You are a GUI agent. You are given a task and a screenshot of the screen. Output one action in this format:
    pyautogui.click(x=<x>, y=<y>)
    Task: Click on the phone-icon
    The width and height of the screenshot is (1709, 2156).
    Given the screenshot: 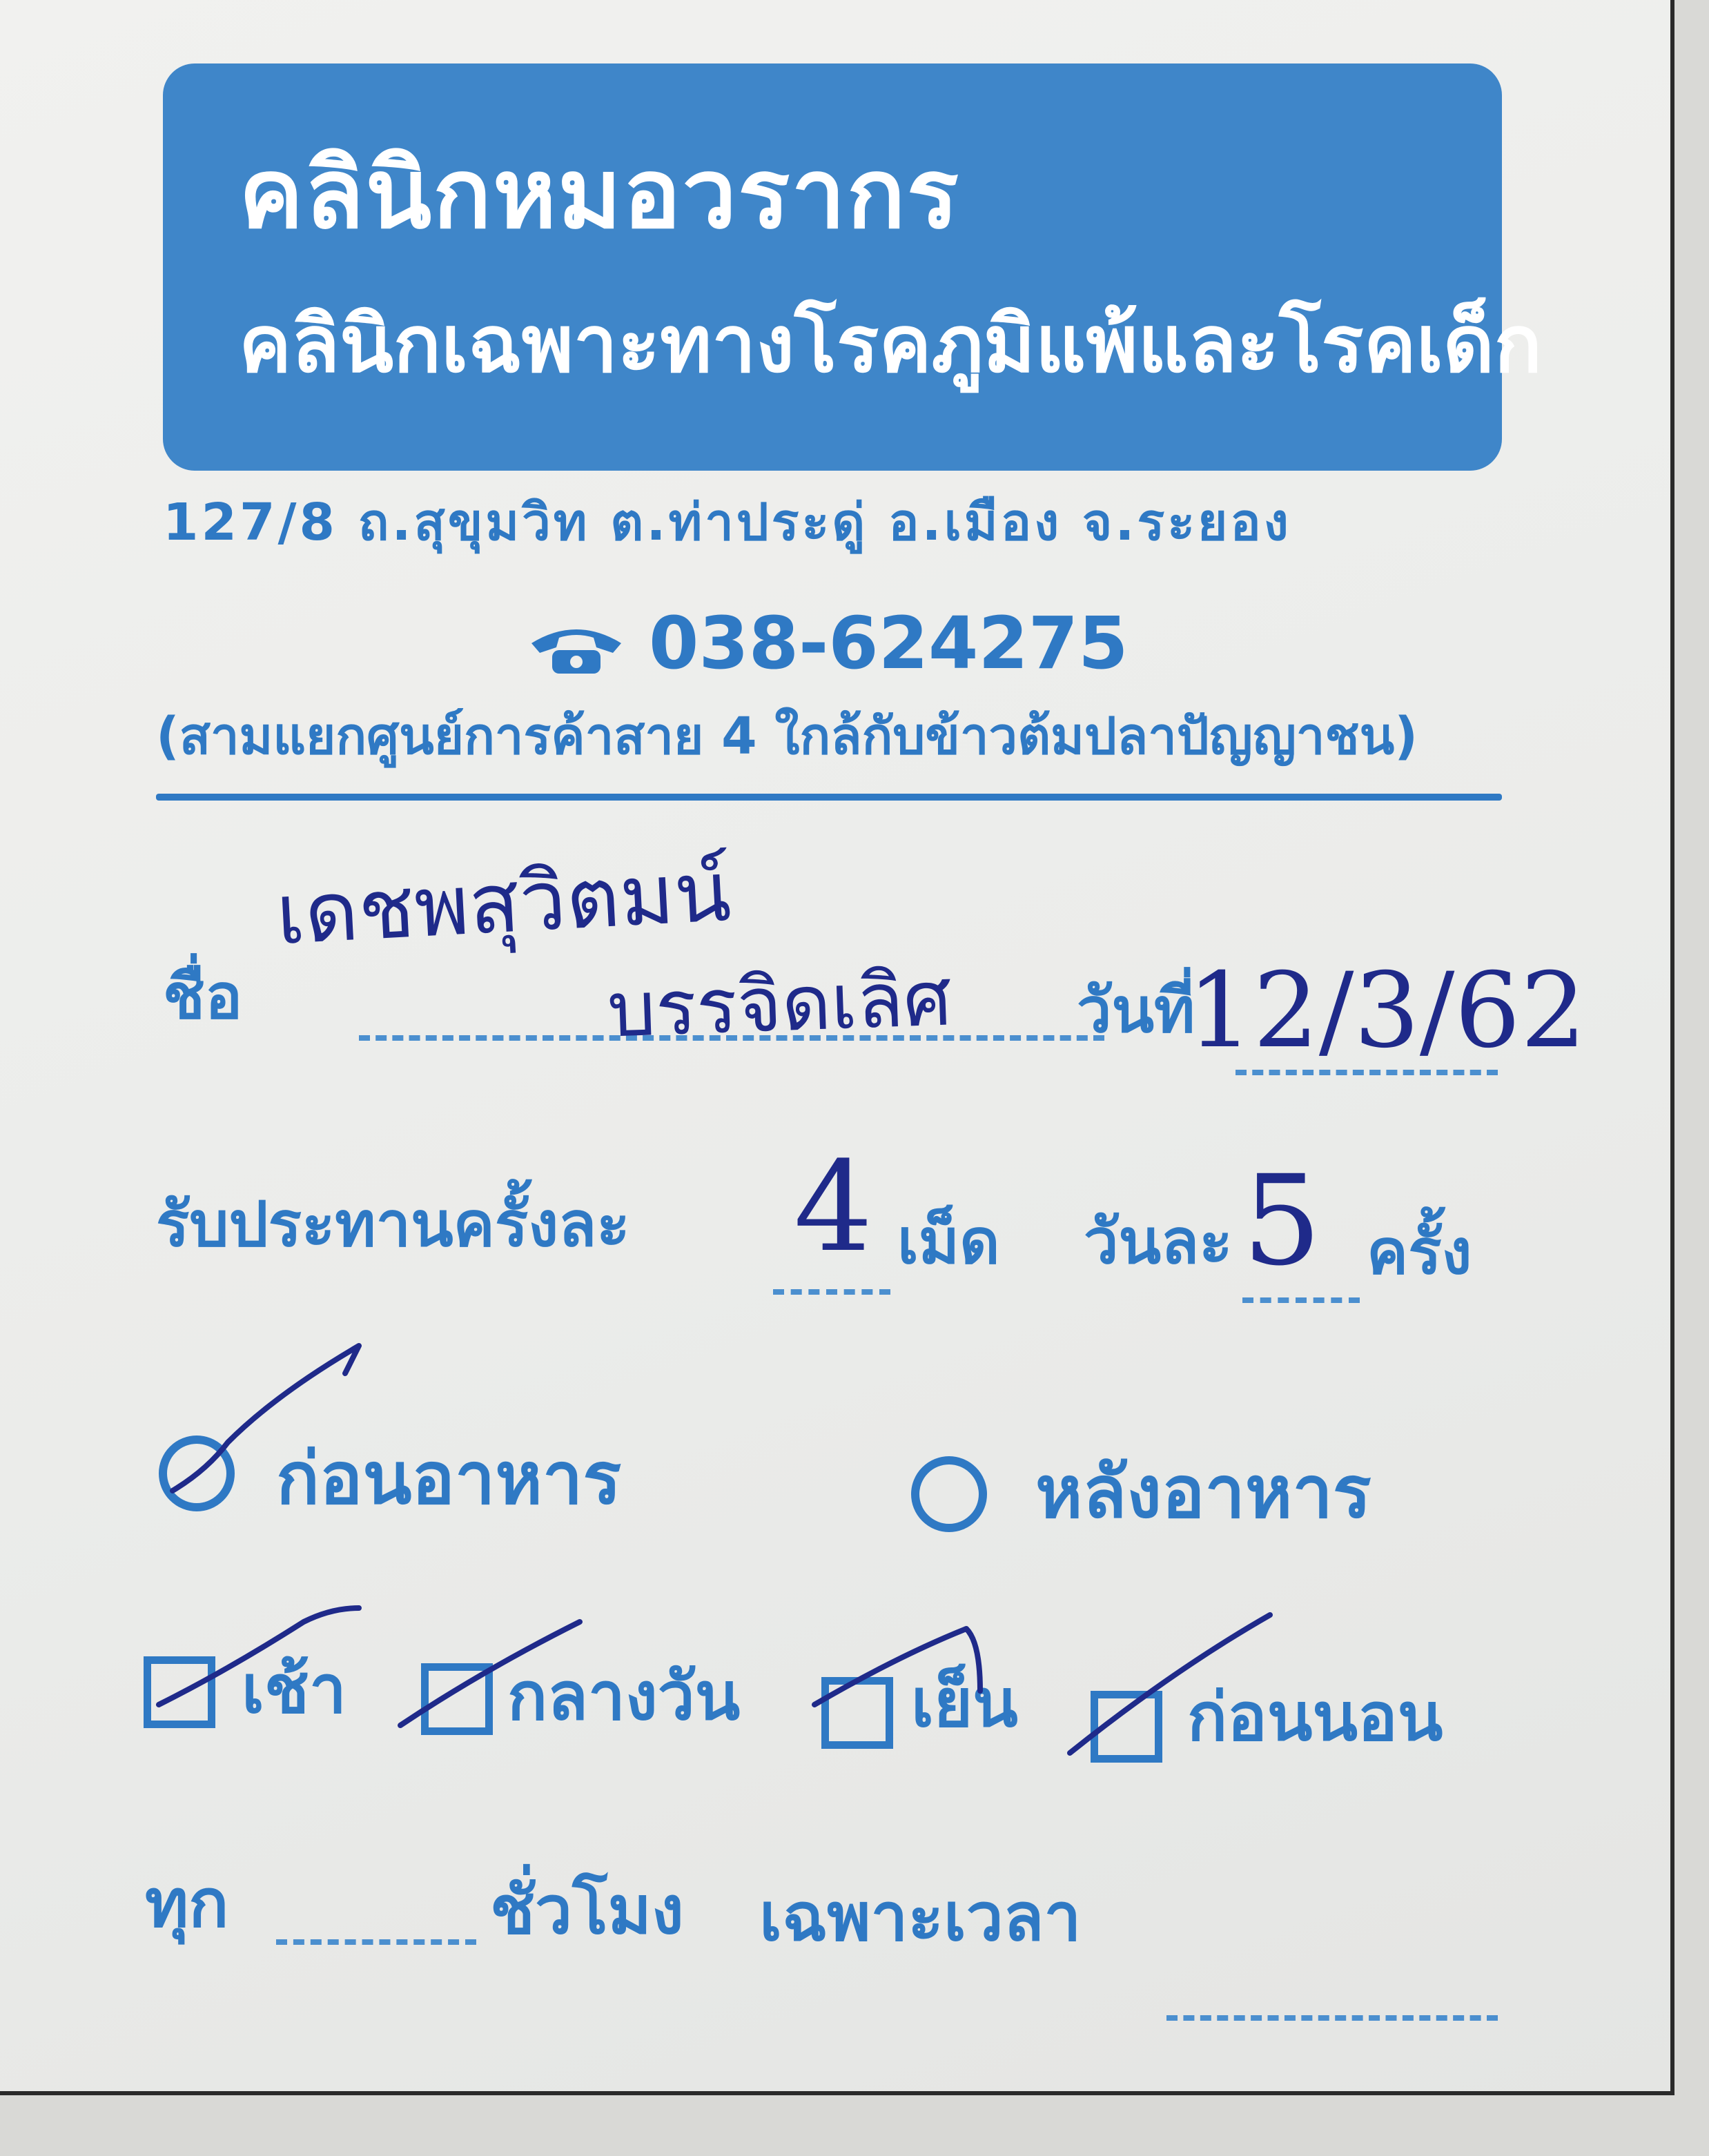 What is the action you would take?
    pyautogui.click(x=576, y=651)
    